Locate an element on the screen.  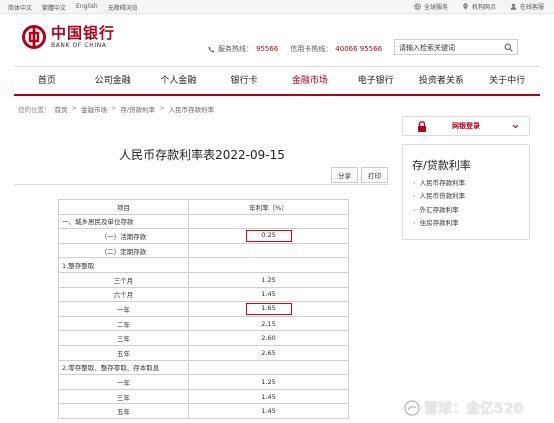
column-header-item: 项目 is located at coordinates (123, 207).